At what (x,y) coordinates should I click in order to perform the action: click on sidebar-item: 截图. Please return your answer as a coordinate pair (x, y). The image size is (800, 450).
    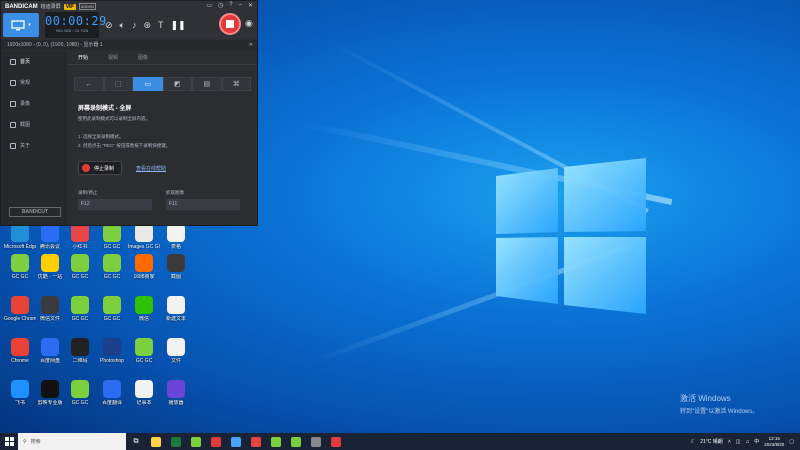
    Looking at the image, I should click on (34, 124).